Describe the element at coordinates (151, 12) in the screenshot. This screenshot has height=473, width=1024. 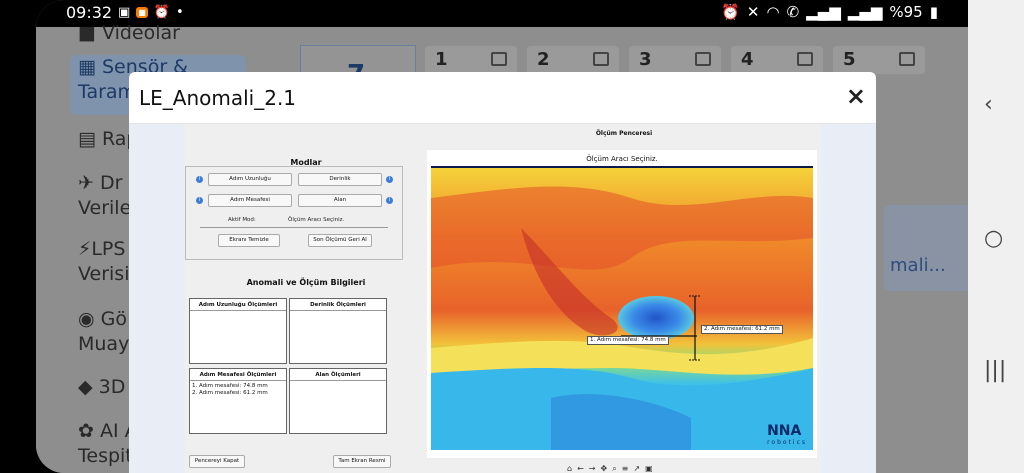
I see `notification-icons: ▣ ■ ⏰ •` at that location.